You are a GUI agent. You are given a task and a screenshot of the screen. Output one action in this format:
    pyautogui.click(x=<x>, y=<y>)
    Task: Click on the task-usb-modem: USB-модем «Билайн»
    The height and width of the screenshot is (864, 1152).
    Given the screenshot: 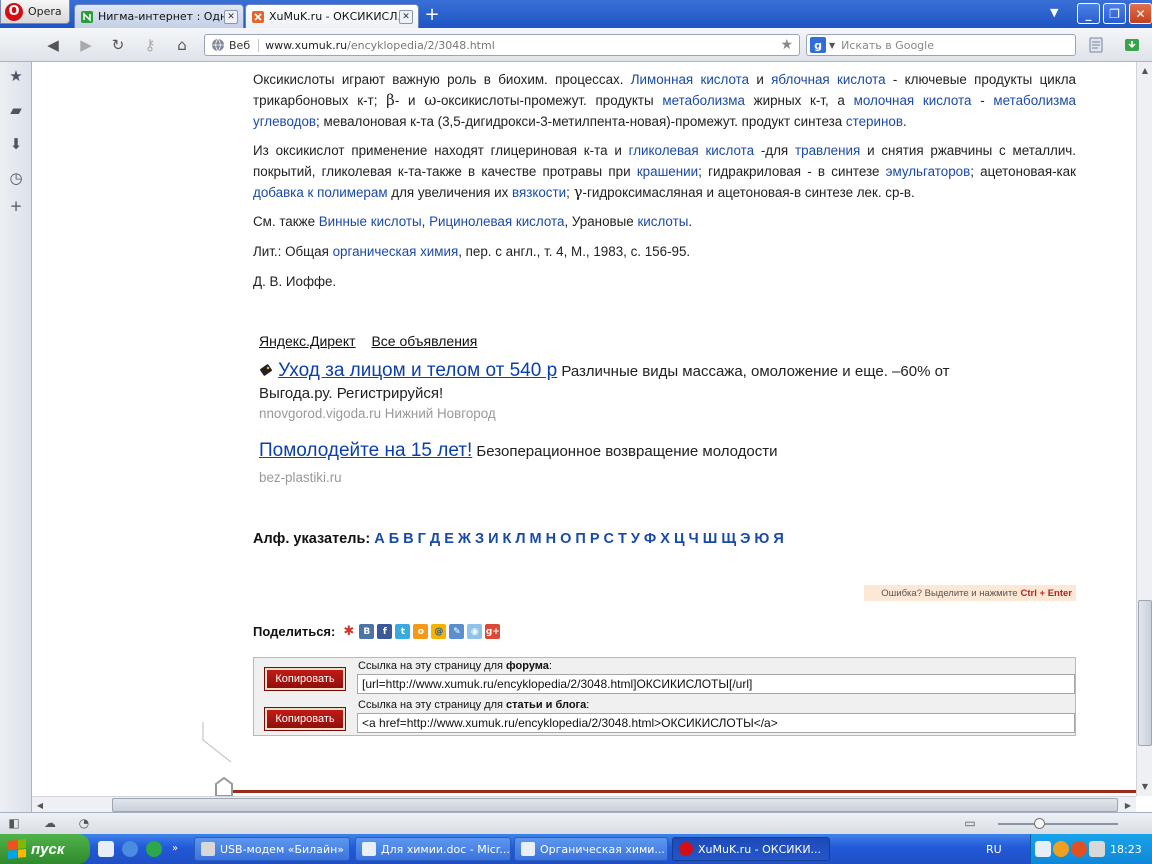 What is the action you would take?
    pyautogui.click(x=272, y=849)
    